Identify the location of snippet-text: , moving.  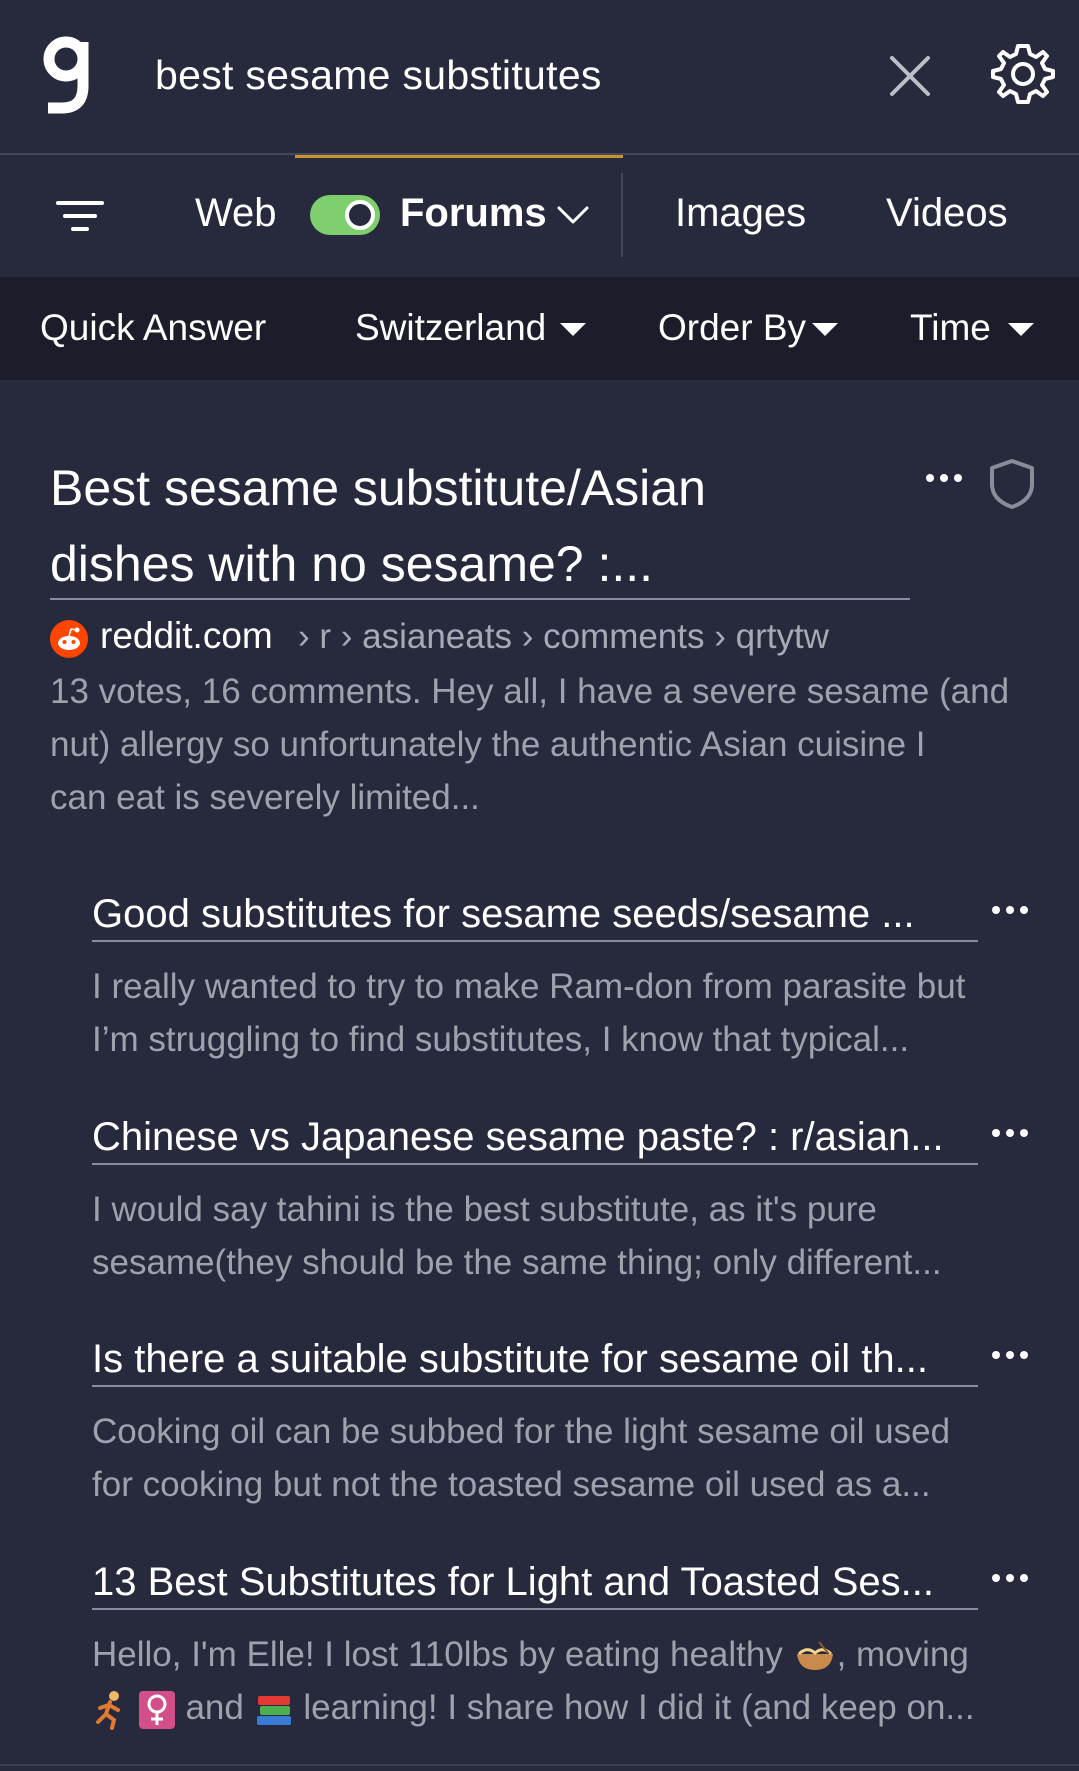
(902, 1654).